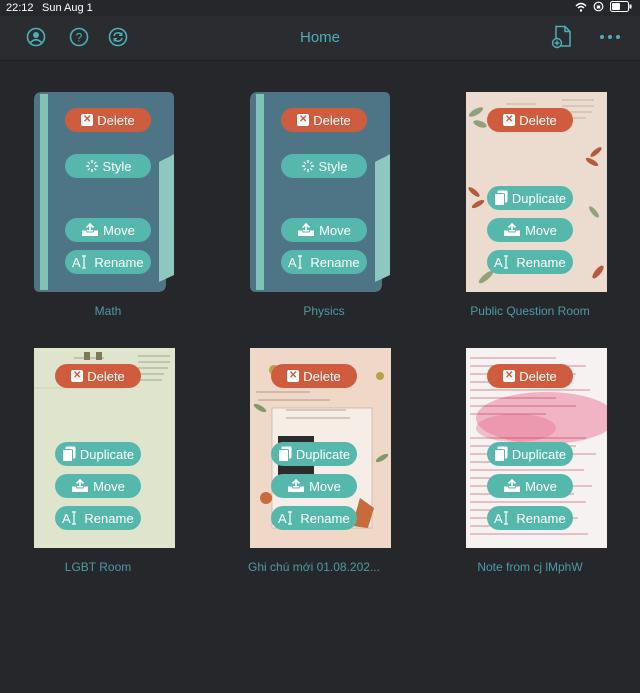  I want to click on status-icons, so click(603, 8).